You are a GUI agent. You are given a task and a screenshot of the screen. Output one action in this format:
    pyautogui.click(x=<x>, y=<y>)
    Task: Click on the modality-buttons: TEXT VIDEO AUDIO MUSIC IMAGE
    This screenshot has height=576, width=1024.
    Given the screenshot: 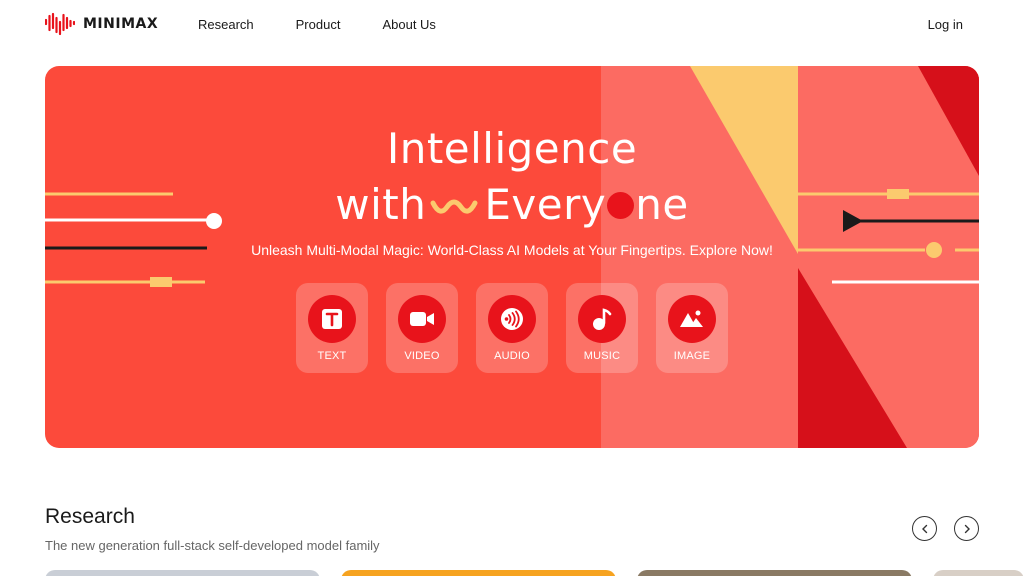 What is the action you would take?
    pyautogui.click(x=512, y=328)
    